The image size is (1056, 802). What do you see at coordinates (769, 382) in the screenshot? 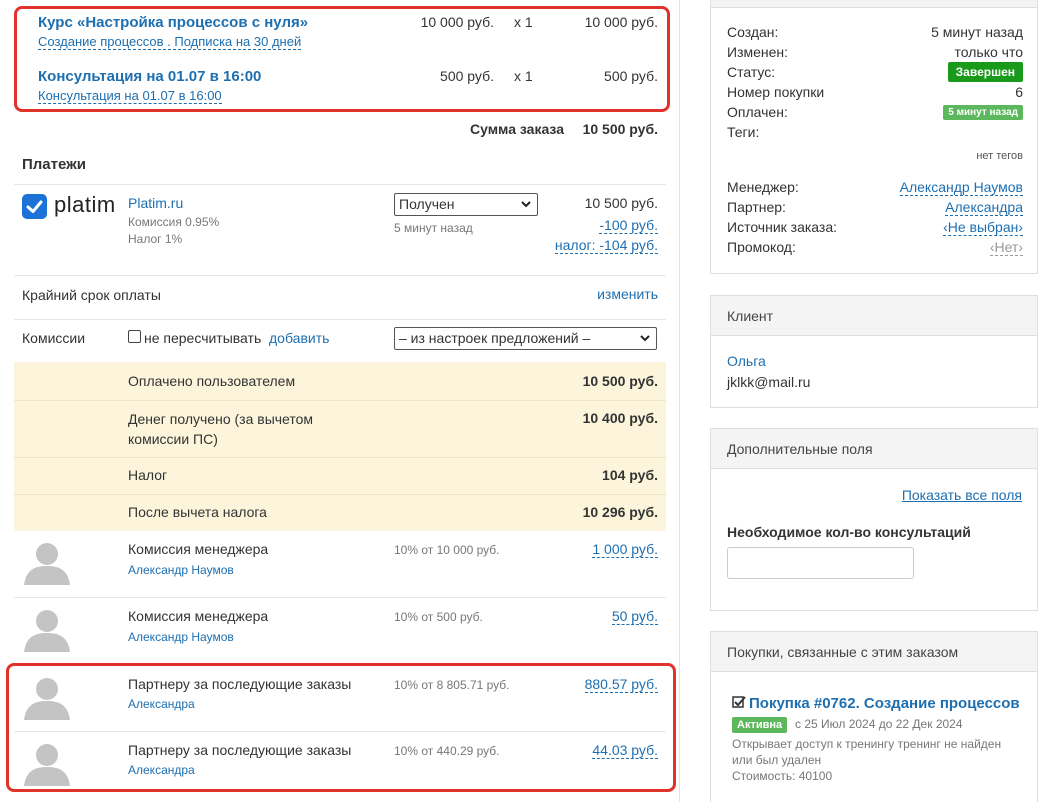
I see `client-email: jklkk@mail.ru` at bounding box center [769, 382].